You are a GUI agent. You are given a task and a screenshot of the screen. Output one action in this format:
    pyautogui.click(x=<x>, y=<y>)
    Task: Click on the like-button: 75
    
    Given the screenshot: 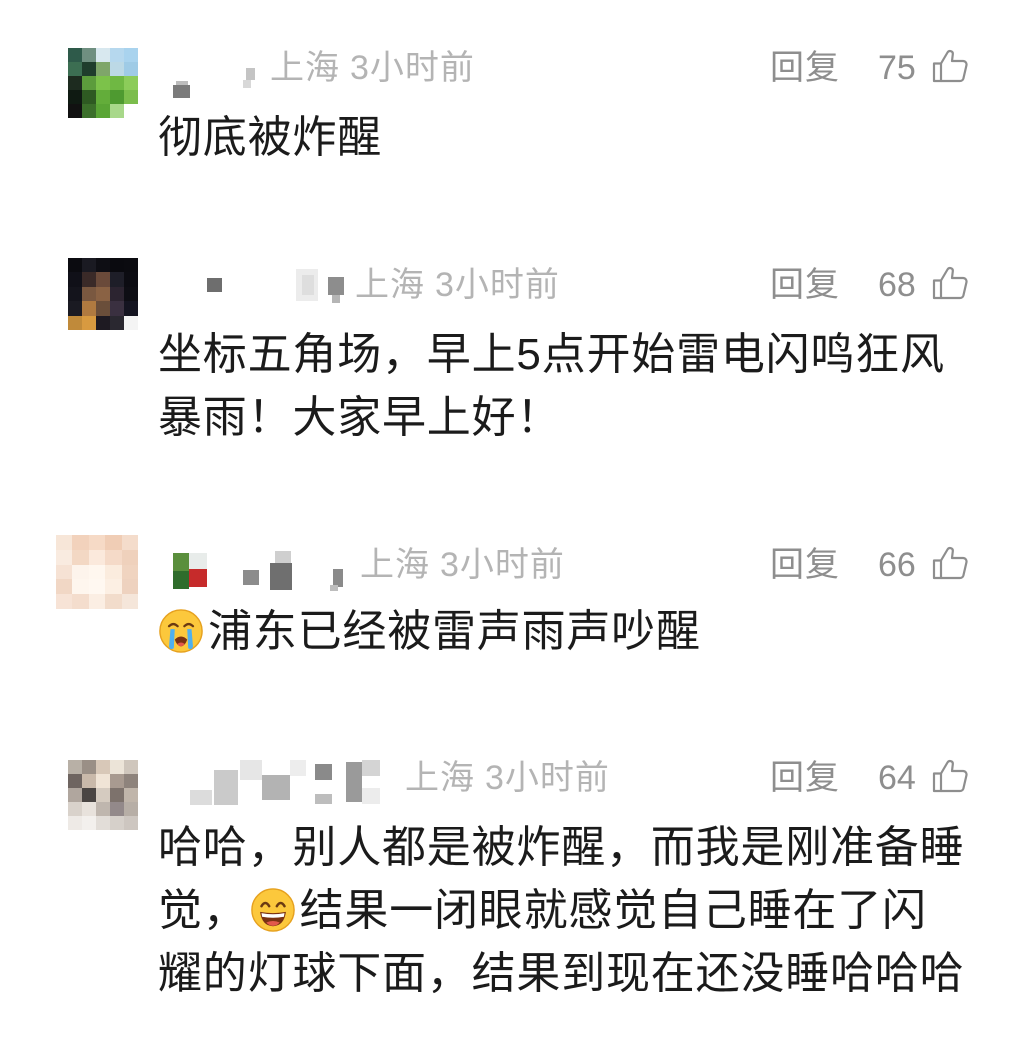 What is the action you would take?
    pyautogui.click(x=923, y=68)
    